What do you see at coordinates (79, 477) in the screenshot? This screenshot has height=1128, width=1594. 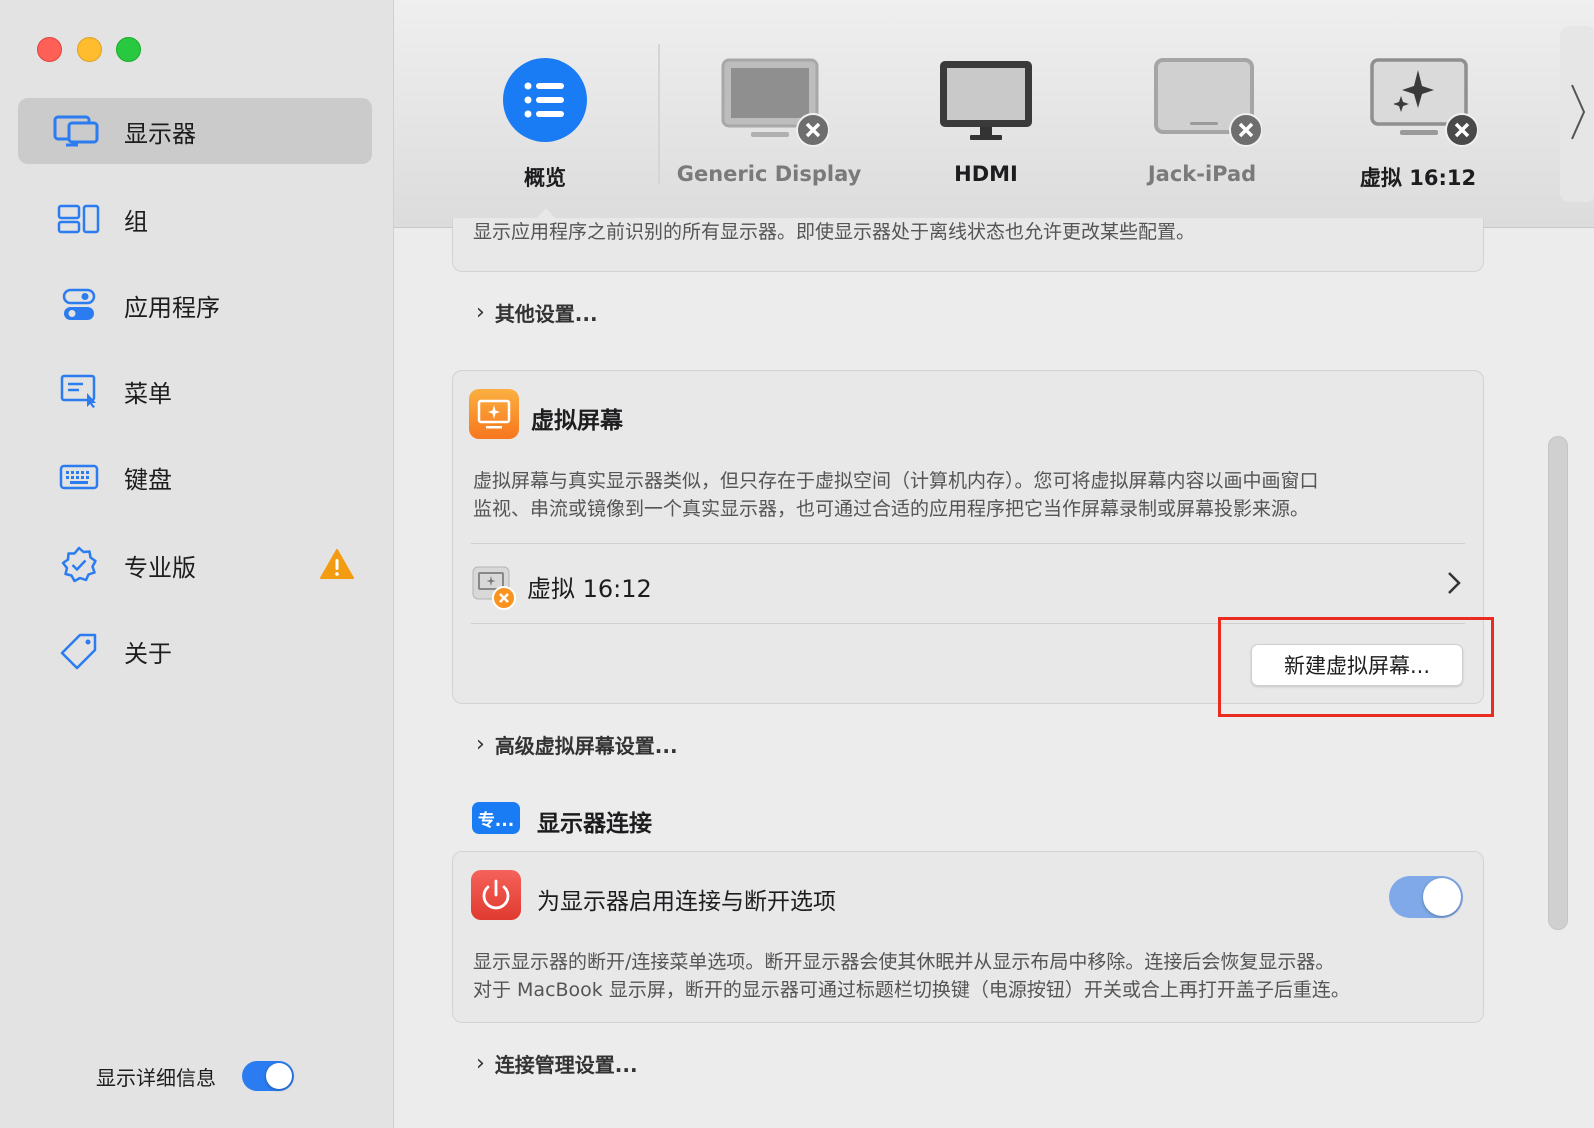 I see `keyboard-icon` at bounding box center [79, 477].